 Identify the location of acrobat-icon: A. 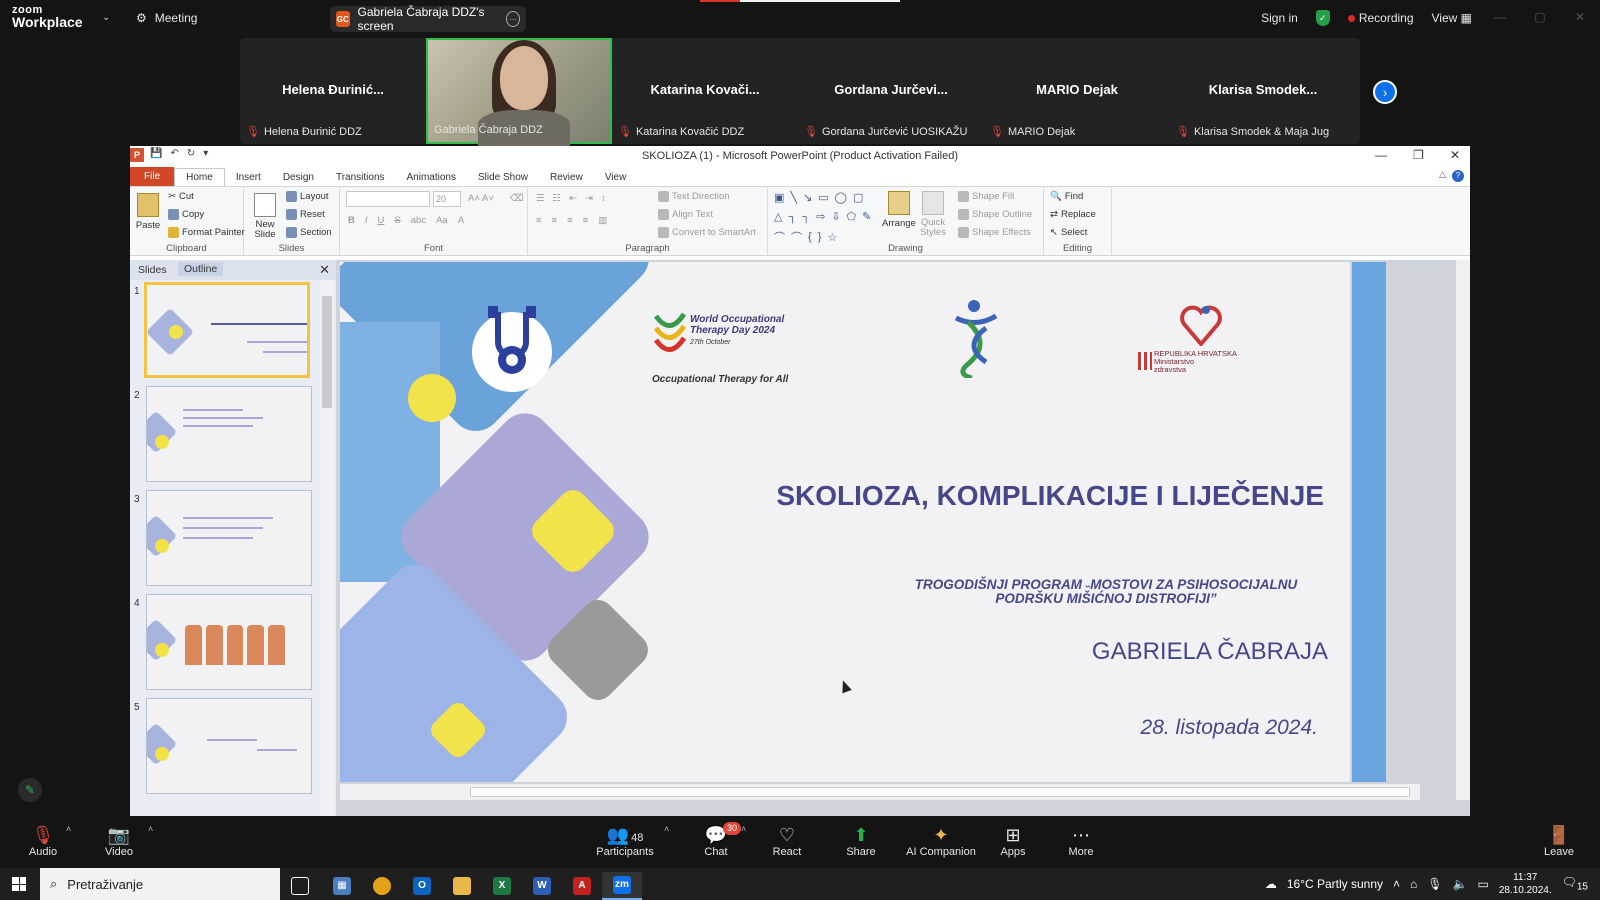
(582, 886).